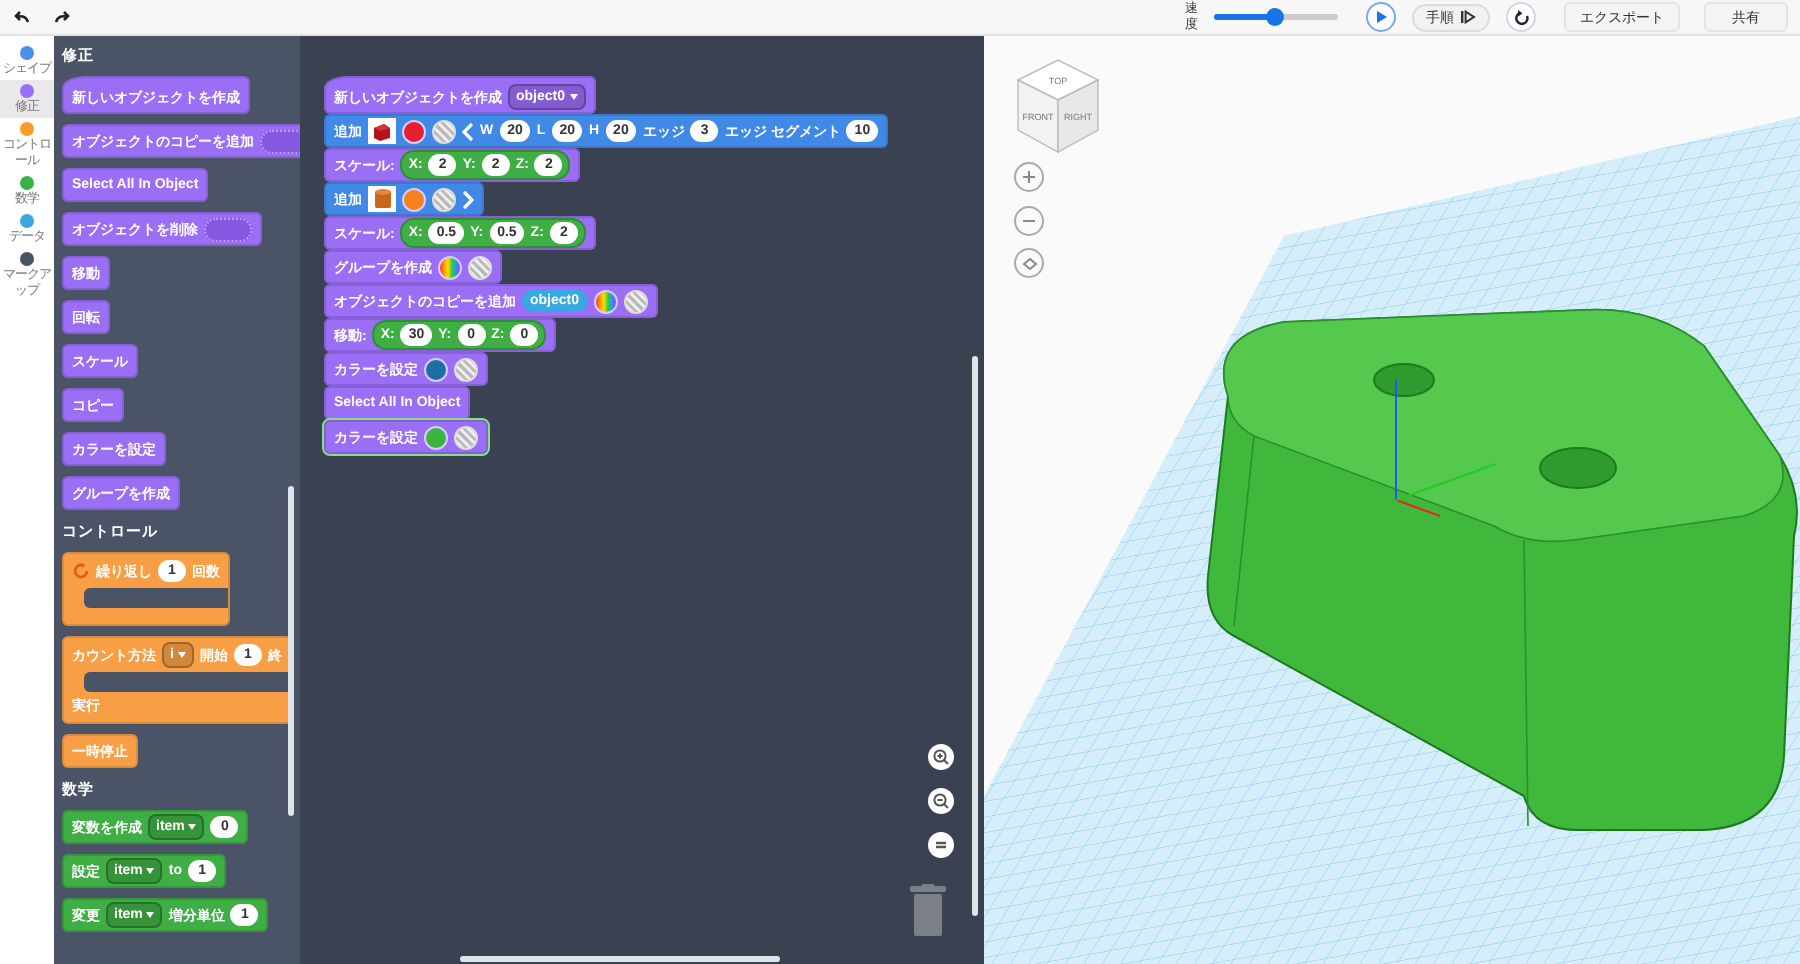  I want to click on equals-icon, so click(941, 845).